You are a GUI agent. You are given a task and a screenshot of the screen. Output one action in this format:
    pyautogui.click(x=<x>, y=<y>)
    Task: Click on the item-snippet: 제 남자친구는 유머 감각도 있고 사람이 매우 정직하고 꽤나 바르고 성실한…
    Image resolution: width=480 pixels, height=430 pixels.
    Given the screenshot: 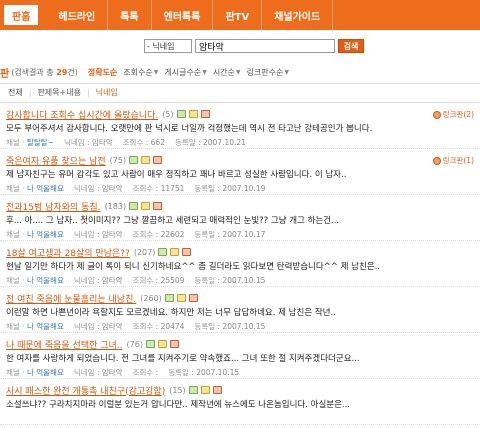 What is the action you would take?
    pyautogui.click(x=176, y=175)
    